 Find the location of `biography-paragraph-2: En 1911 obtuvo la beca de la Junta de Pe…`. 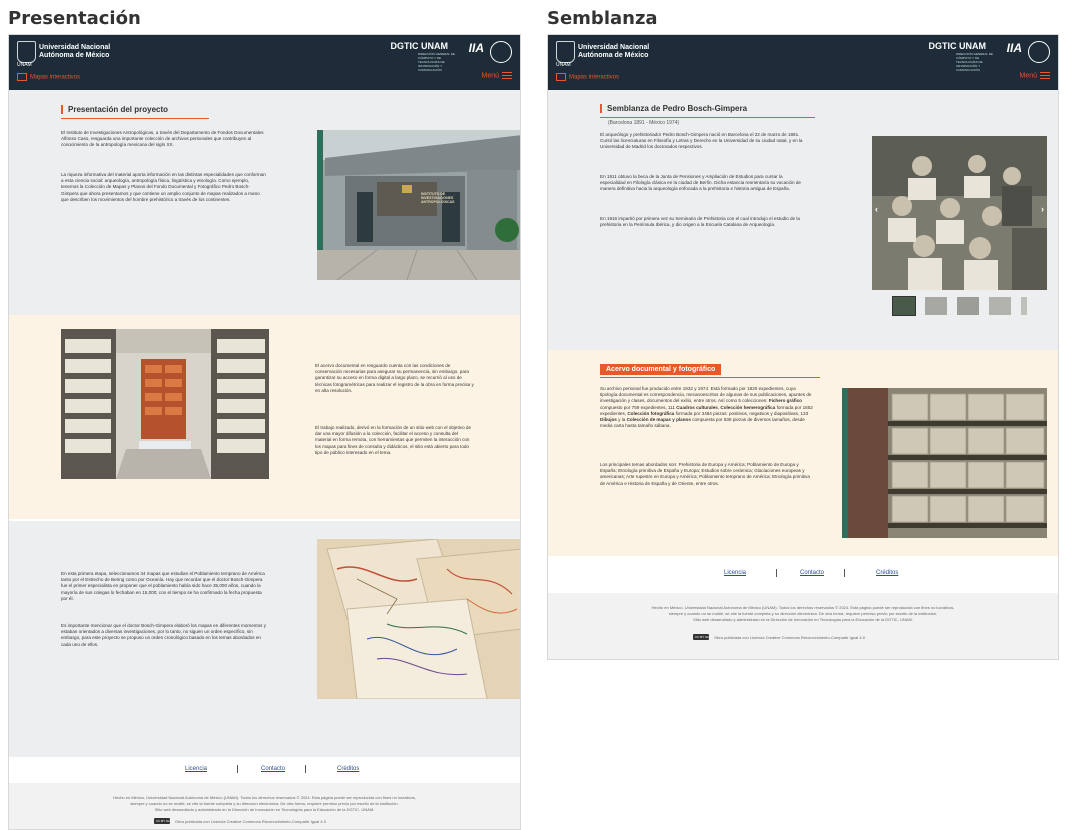

biography-paragraph-2: En 1911 obtuvo la beca de la Junta de Pe… is located at coordinates (700, 183).